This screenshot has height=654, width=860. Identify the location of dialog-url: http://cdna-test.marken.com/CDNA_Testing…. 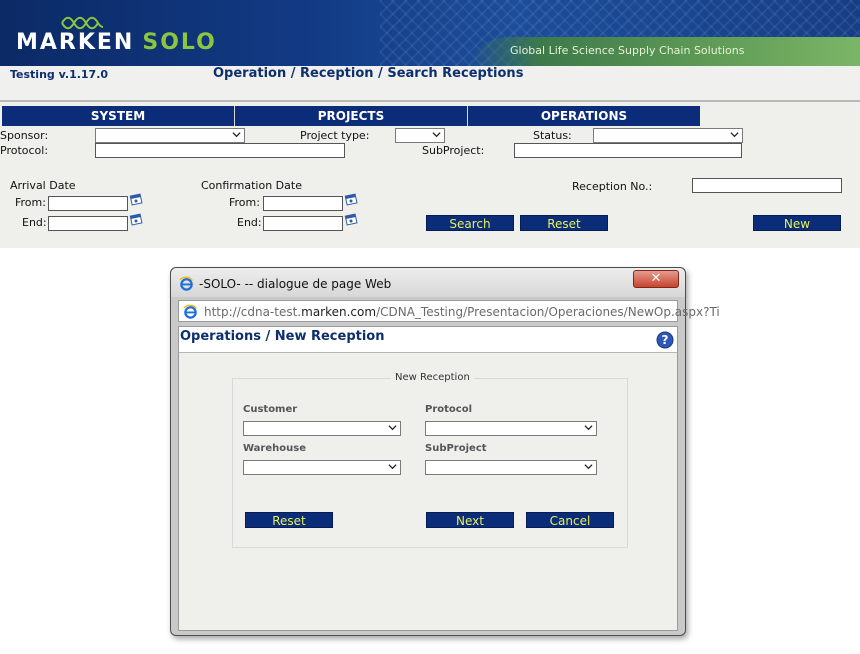
(462, 312).